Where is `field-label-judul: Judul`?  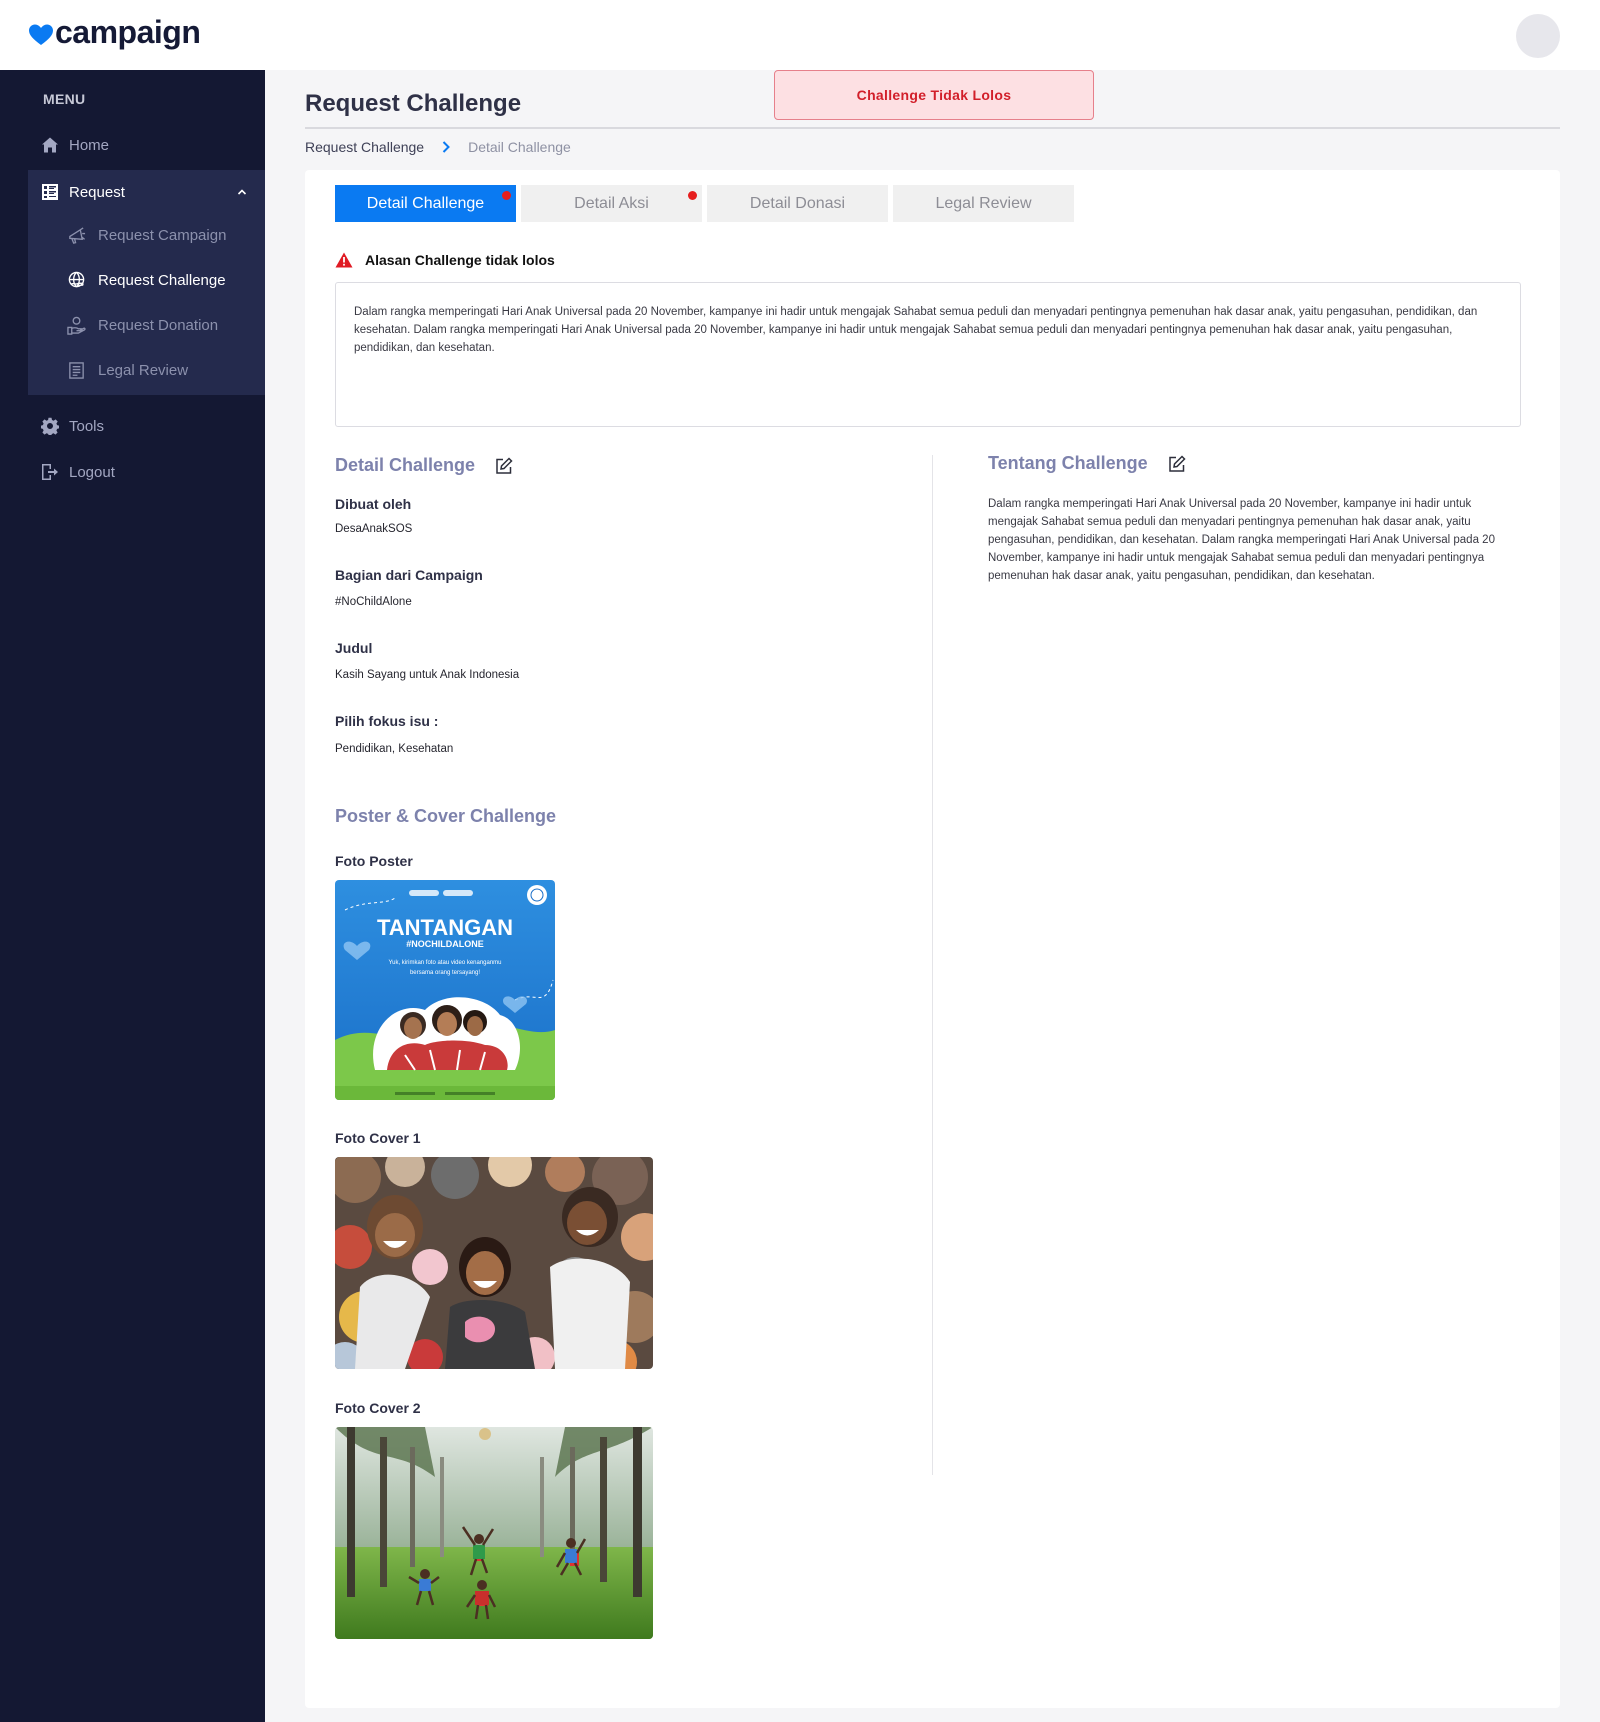
field-label-judul: Judul is located at coordinates (354, 648).